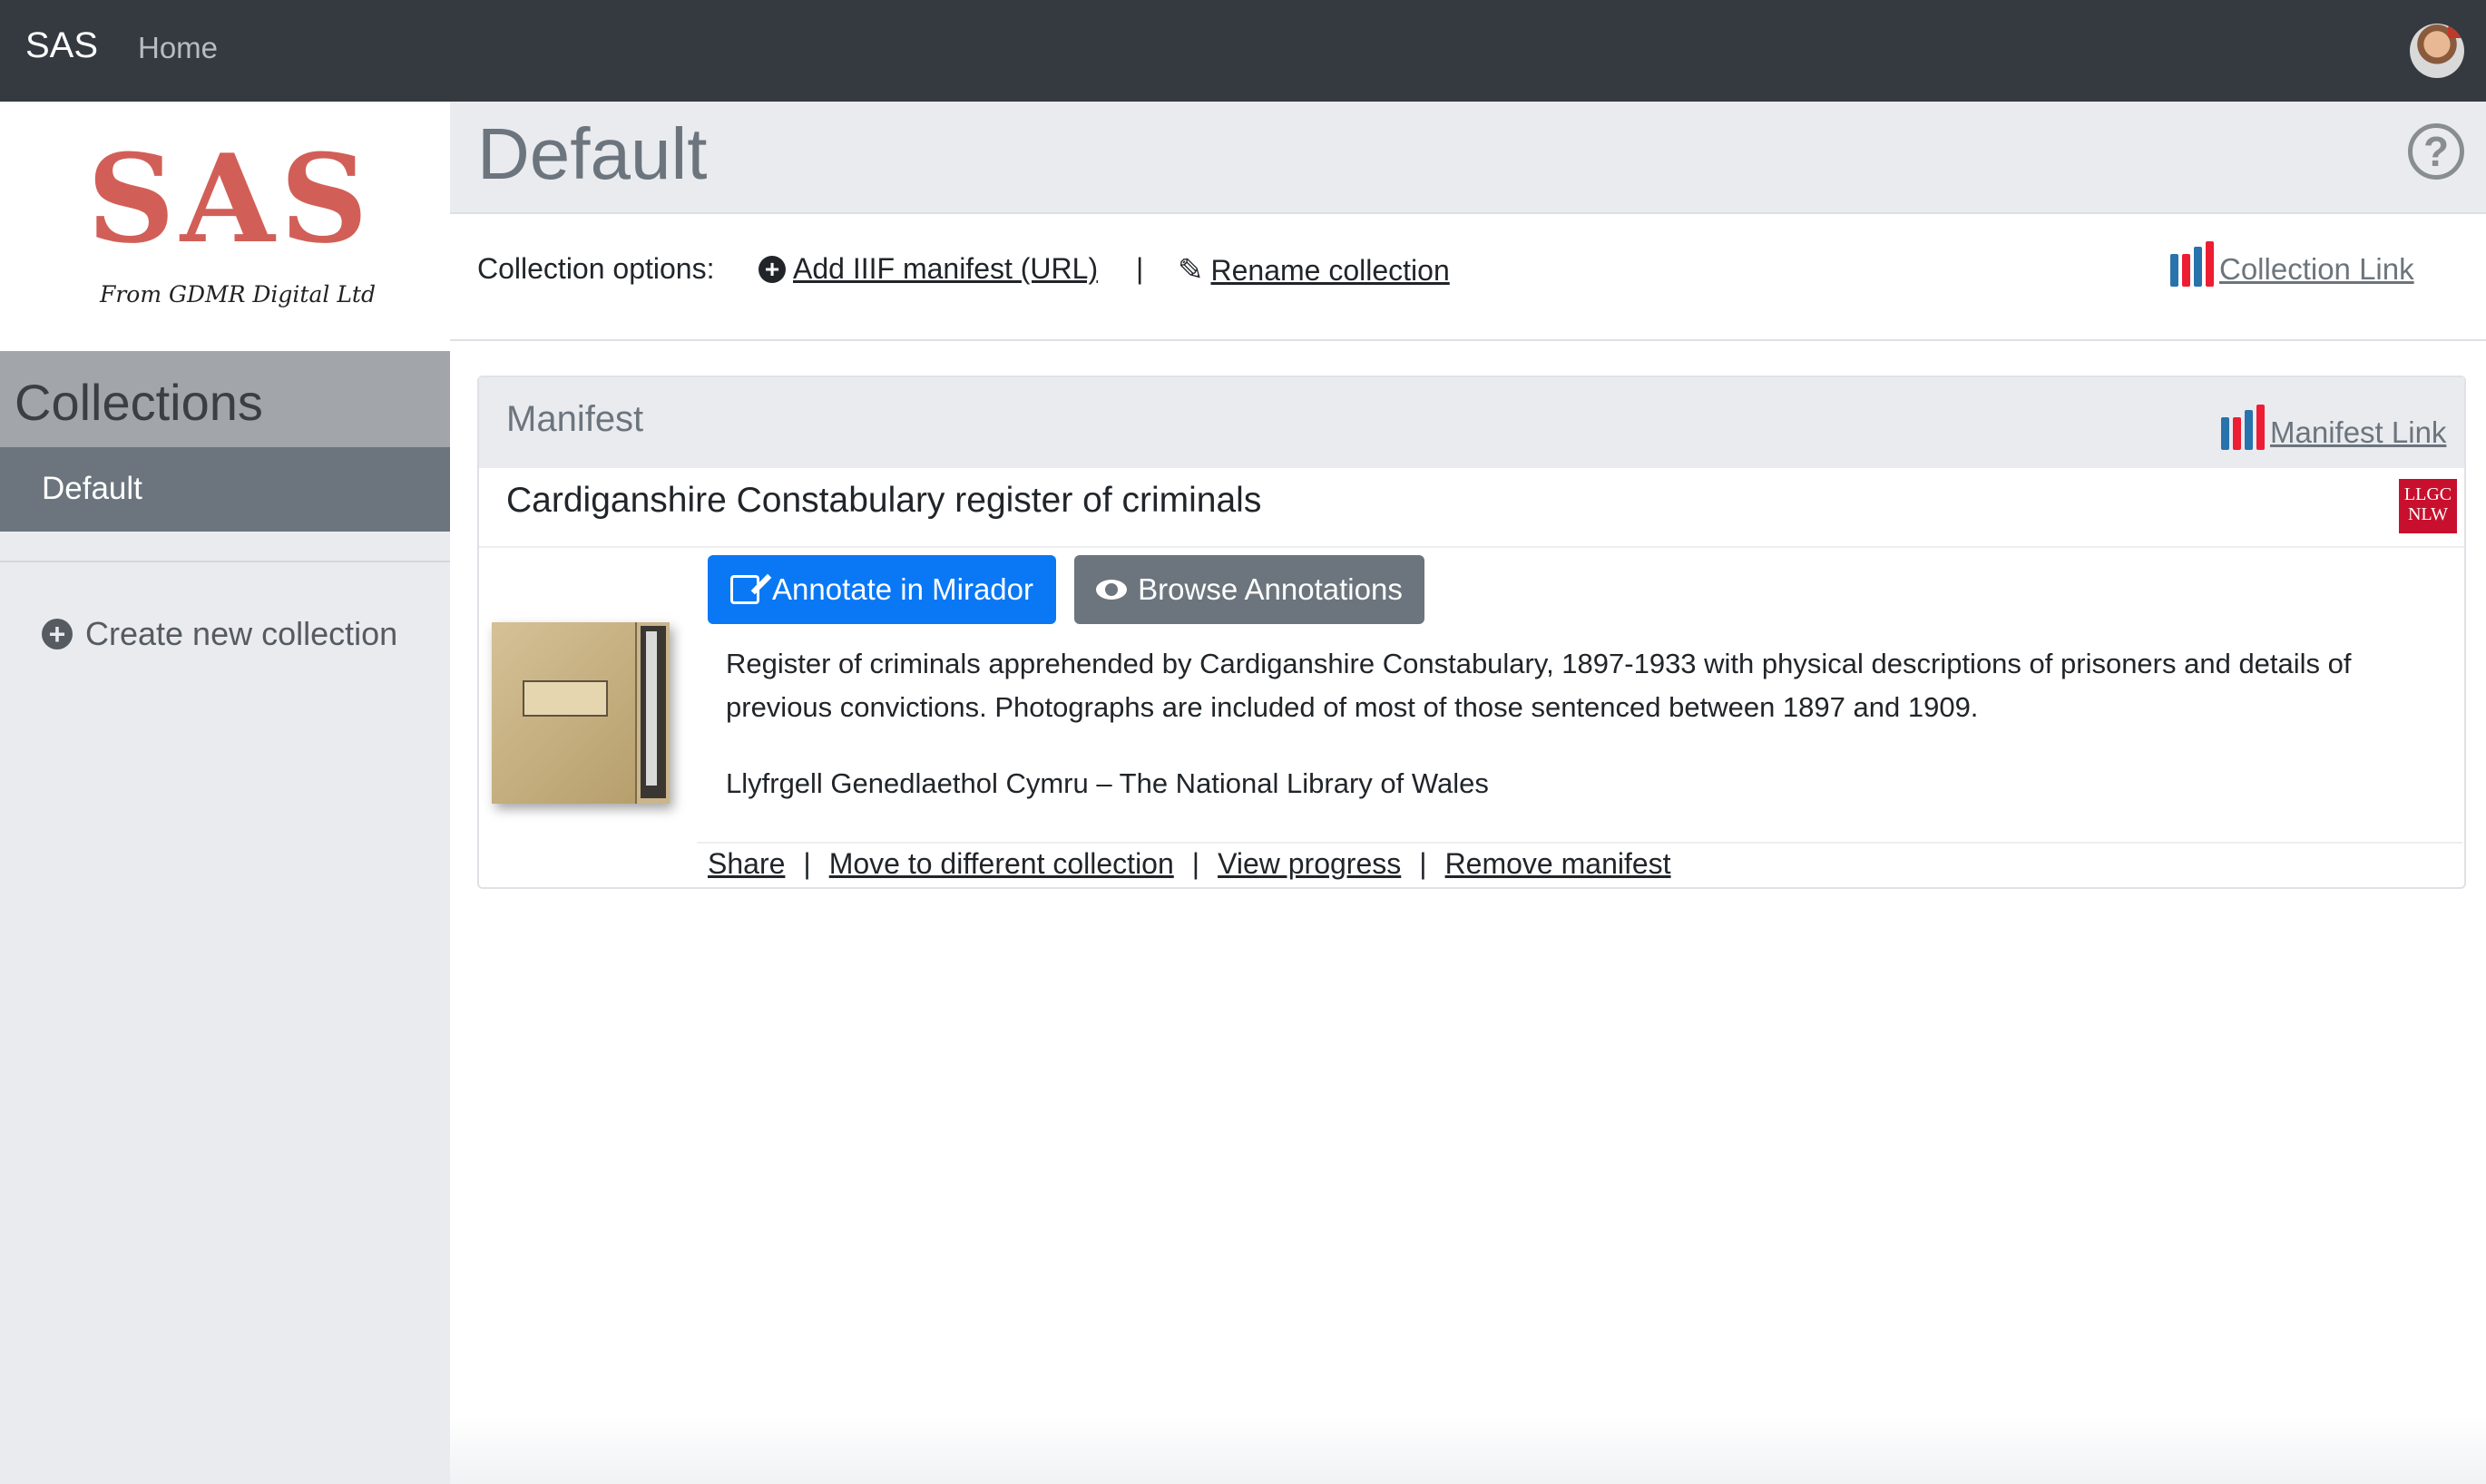 The height and width of the screenshot is (1484, 2486). What do you see at coordinates (902, 589) in the screenshot?
I see `annotate-button-label: Annotate in Mirador` at bounding box center [902, 589].